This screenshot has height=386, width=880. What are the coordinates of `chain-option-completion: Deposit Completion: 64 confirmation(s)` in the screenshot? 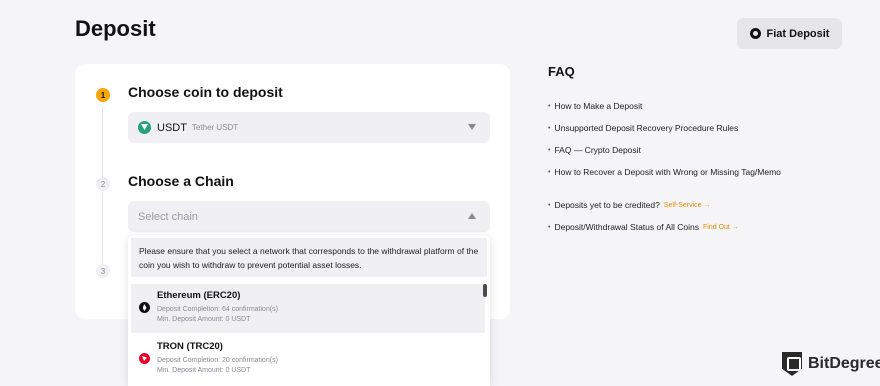 It's located at (217, 309).